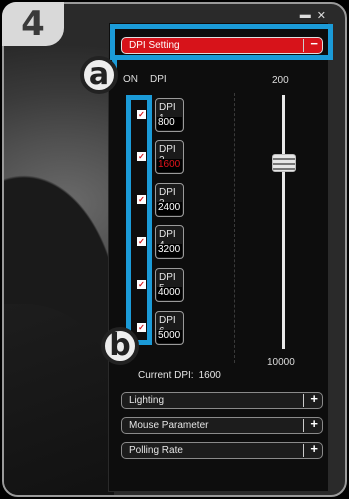 This screenshot has height=499, width=349. I want to click on current-dpi-value: 1600, so click(209, 375).